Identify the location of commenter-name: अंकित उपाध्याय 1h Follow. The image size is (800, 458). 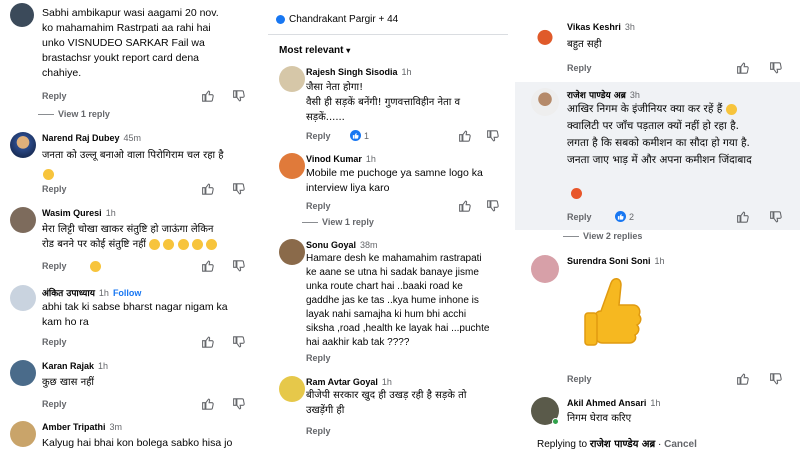
(91, 292).